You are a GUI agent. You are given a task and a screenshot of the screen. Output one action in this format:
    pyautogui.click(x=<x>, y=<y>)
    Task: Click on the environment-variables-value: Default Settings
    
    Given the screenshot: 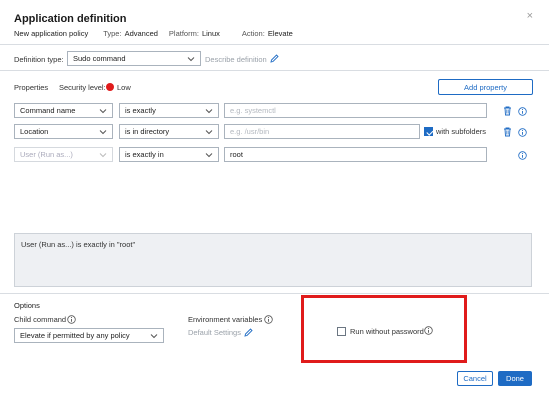 What is the action you would take?
    pyautogui.click(x=214, y=332)
    